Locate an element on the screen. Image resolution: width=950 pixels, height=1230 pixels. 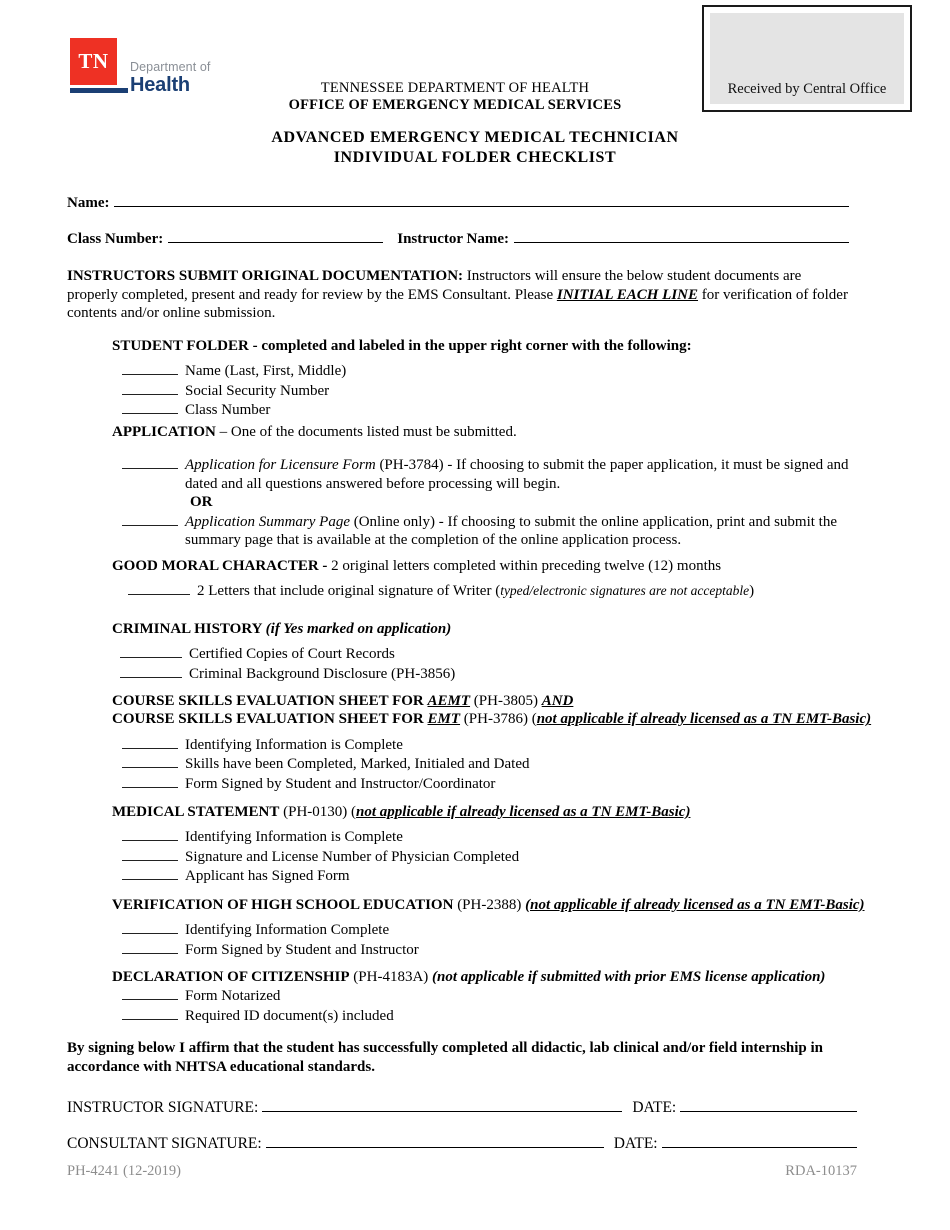
list-item-label: Certified Copies of Court Records is located at coordinates (292, 654).